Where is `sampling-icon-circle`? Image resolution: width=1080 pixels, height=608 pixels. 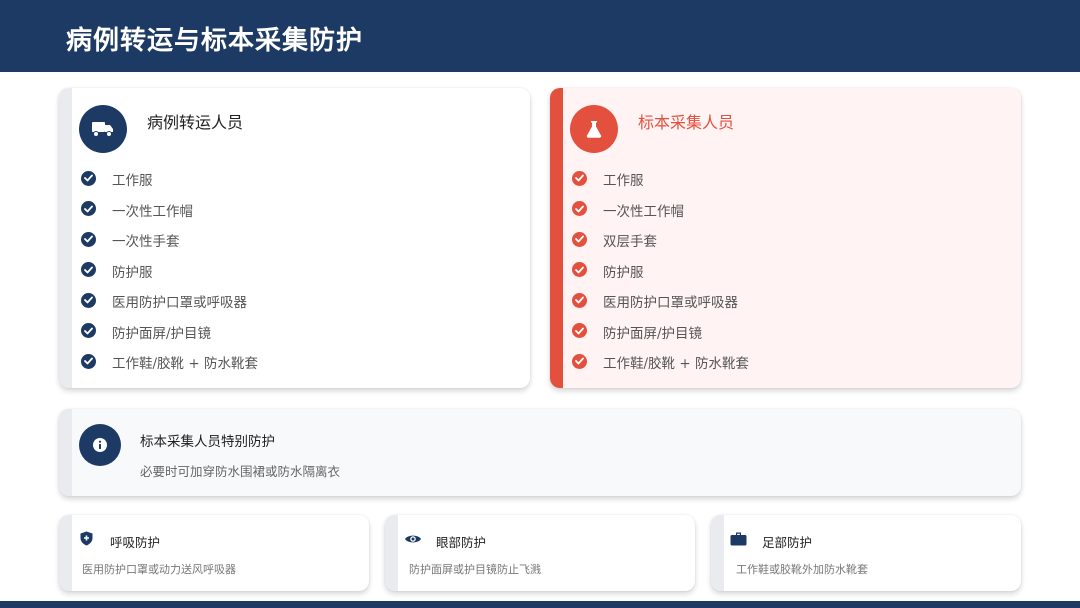
sampling-icon-circle is located at coordinates (594, 129).